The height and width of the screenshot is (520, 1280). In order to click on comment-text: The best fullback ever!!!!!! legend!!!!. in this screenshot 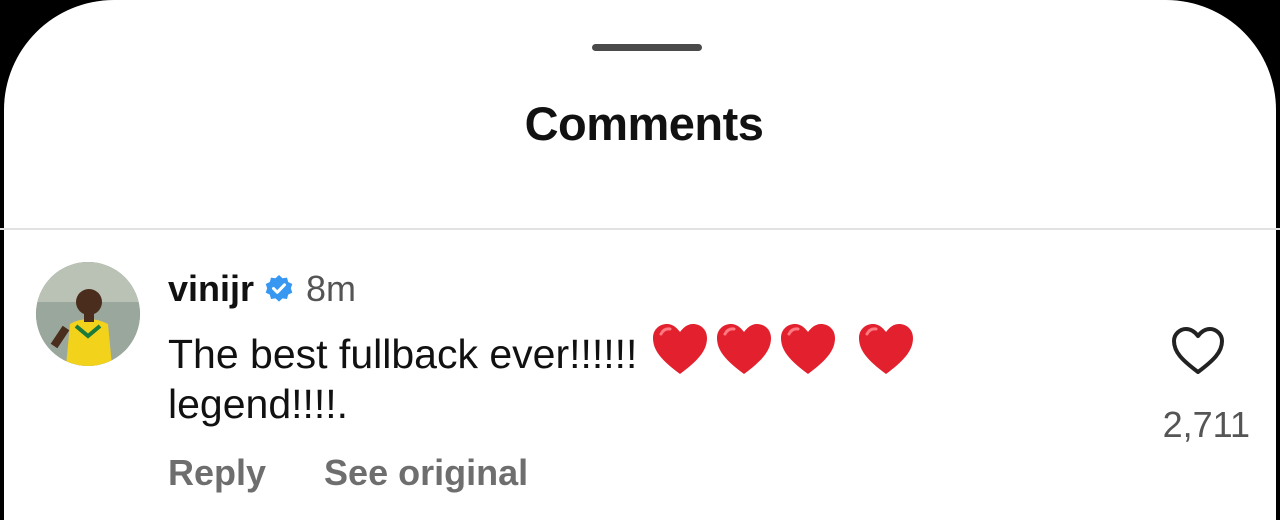, I will do `click(608, 375)`.